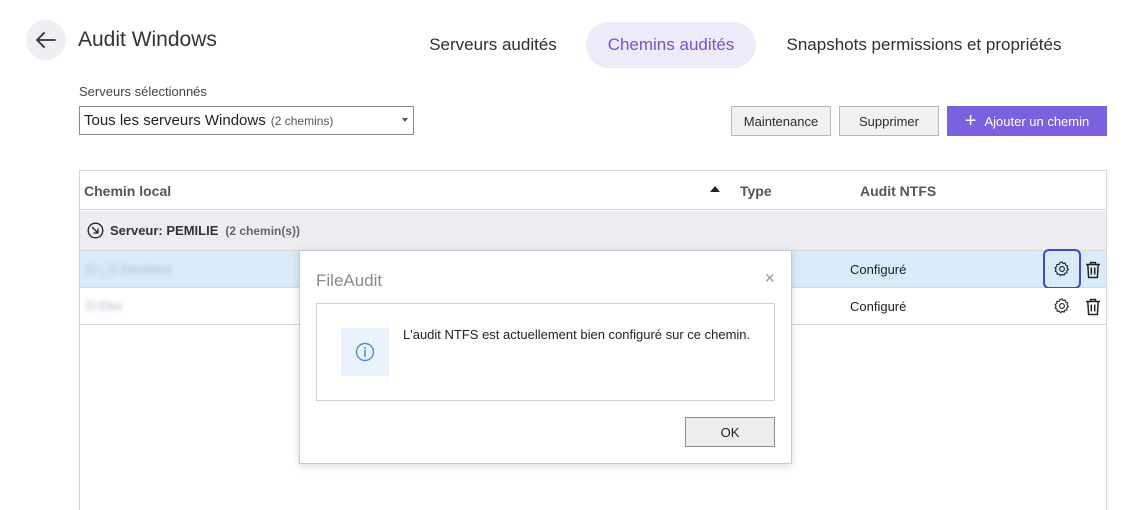 The height and width of the screenshot is (510, 1130). What do you see at coordinates (95, 230) in the screenshot?
I see `collapse-circle-icon` at bounding box center [95, 230].